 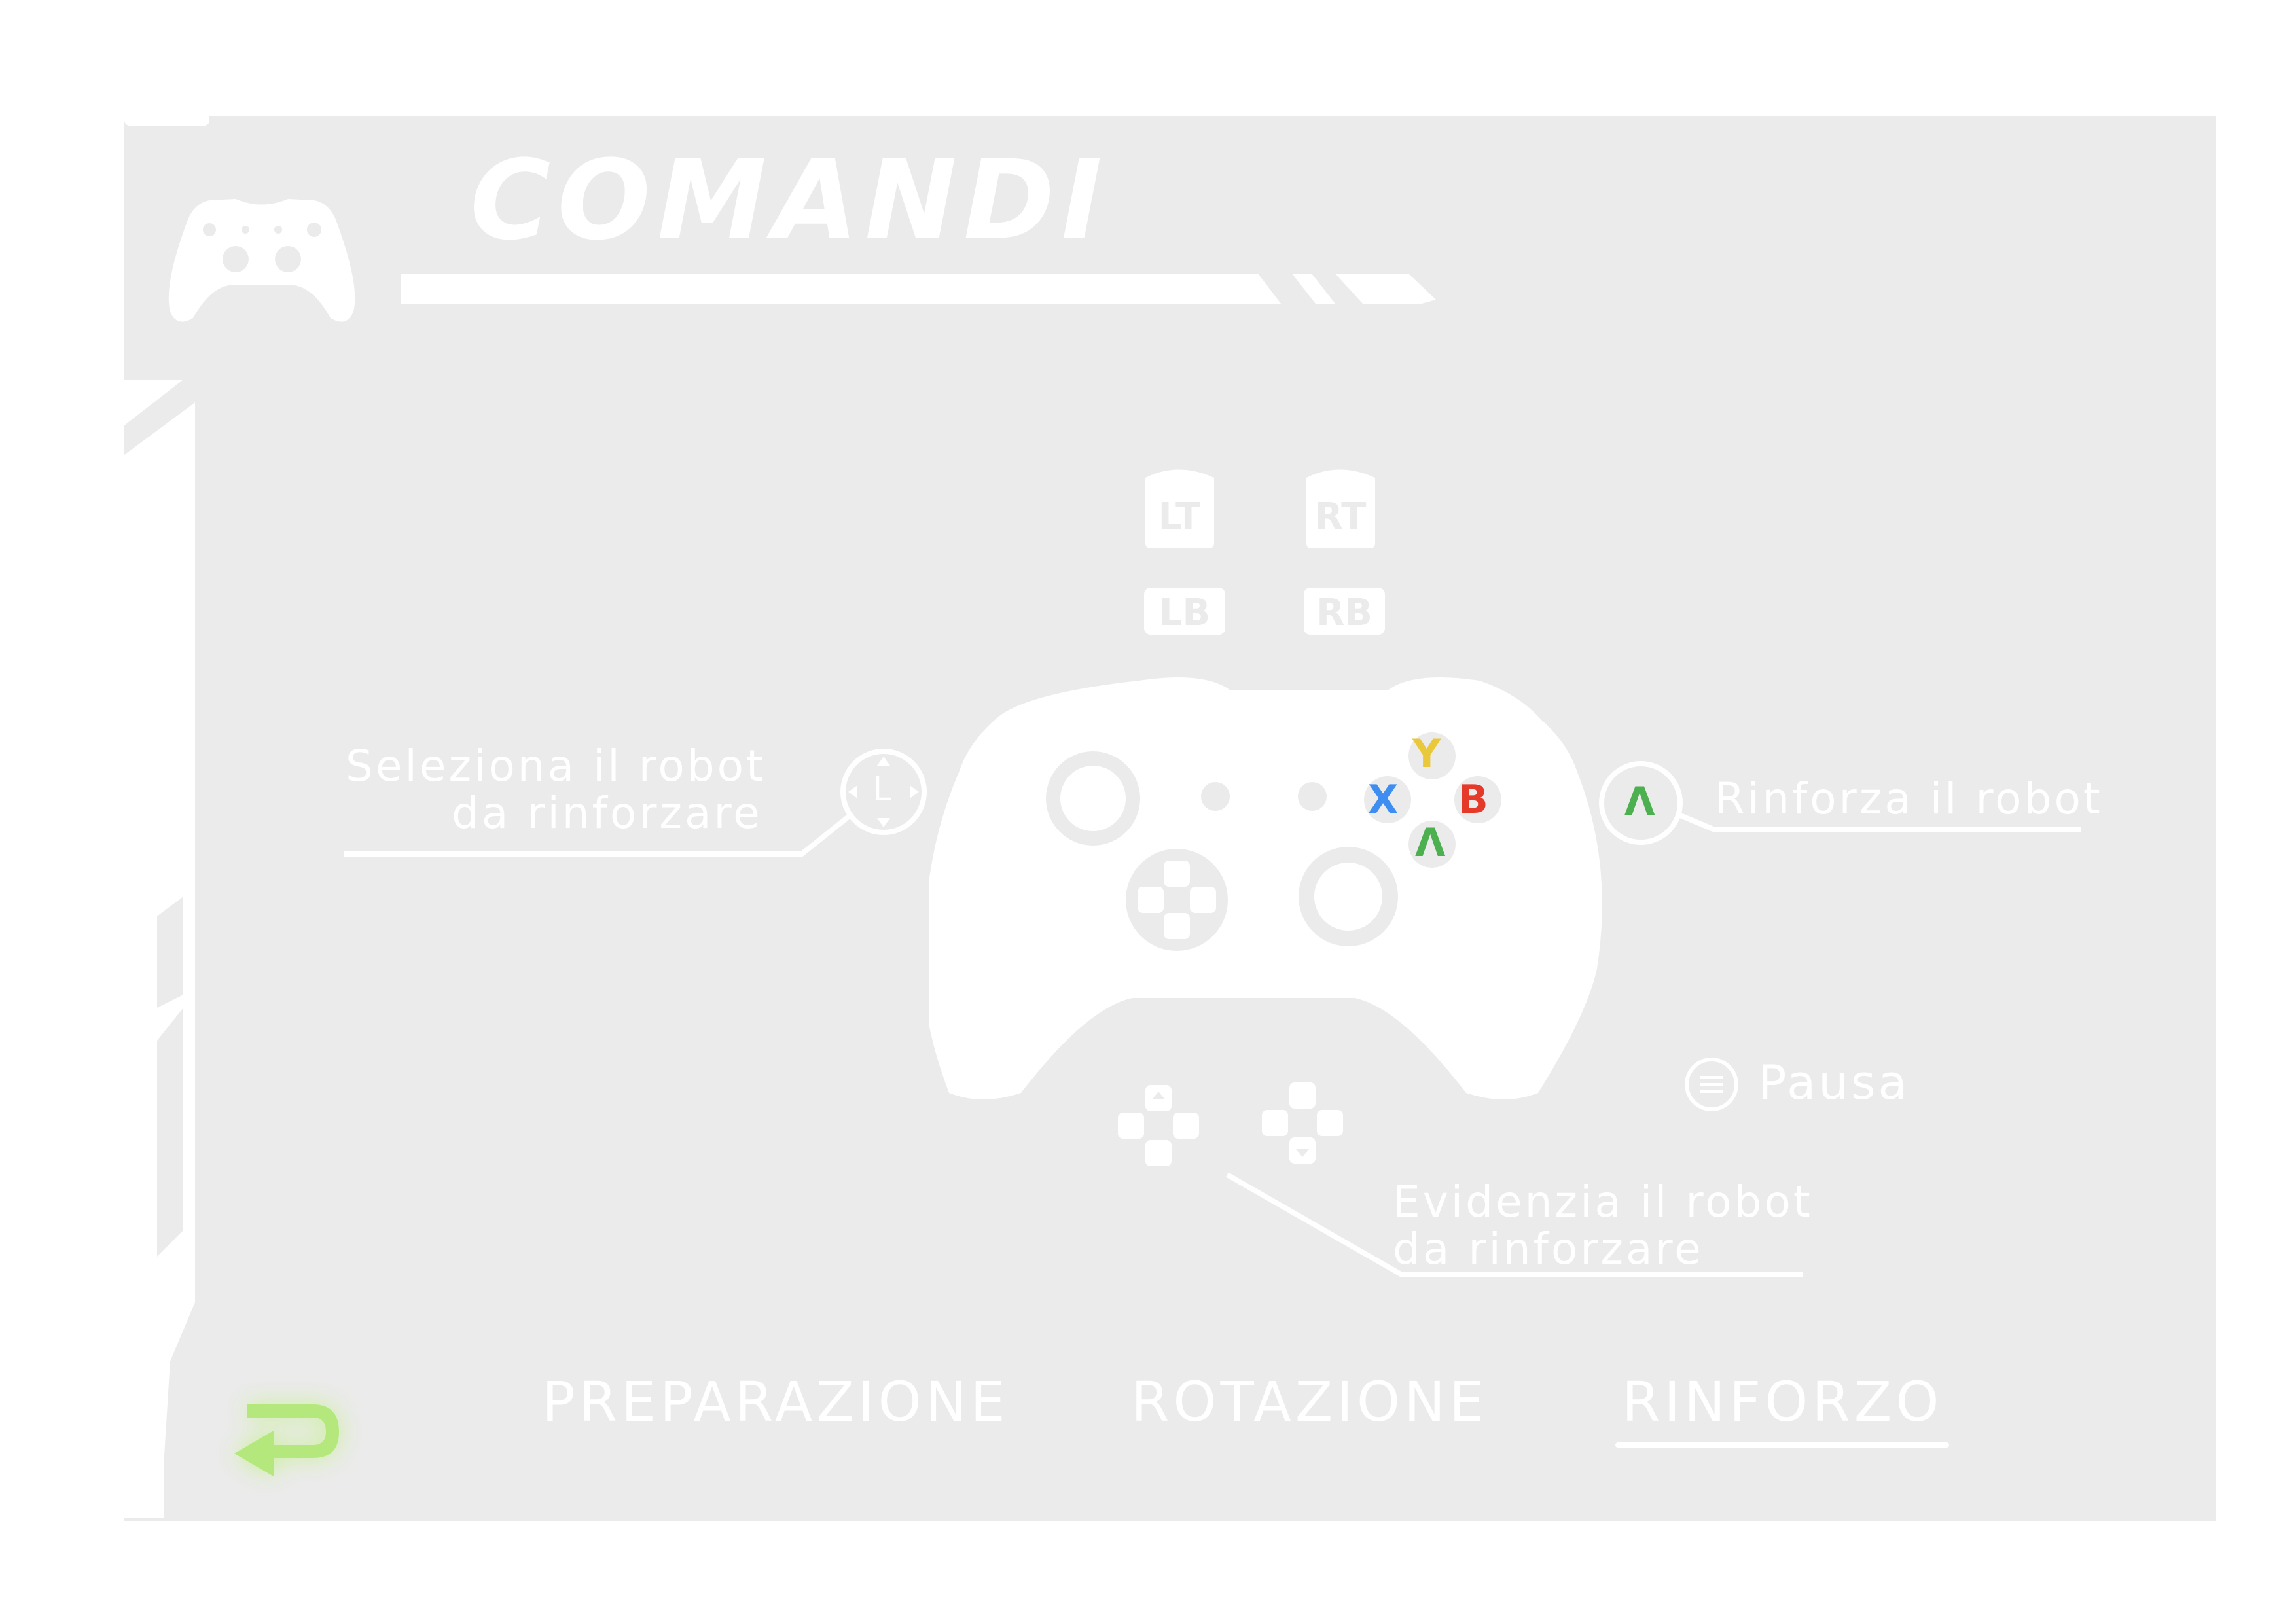 What do you see at coordinates (1782, 1411) in the screenshot?
I see `tab-rinforzo: RINFORZO` at bounding box center [1782, 1411].